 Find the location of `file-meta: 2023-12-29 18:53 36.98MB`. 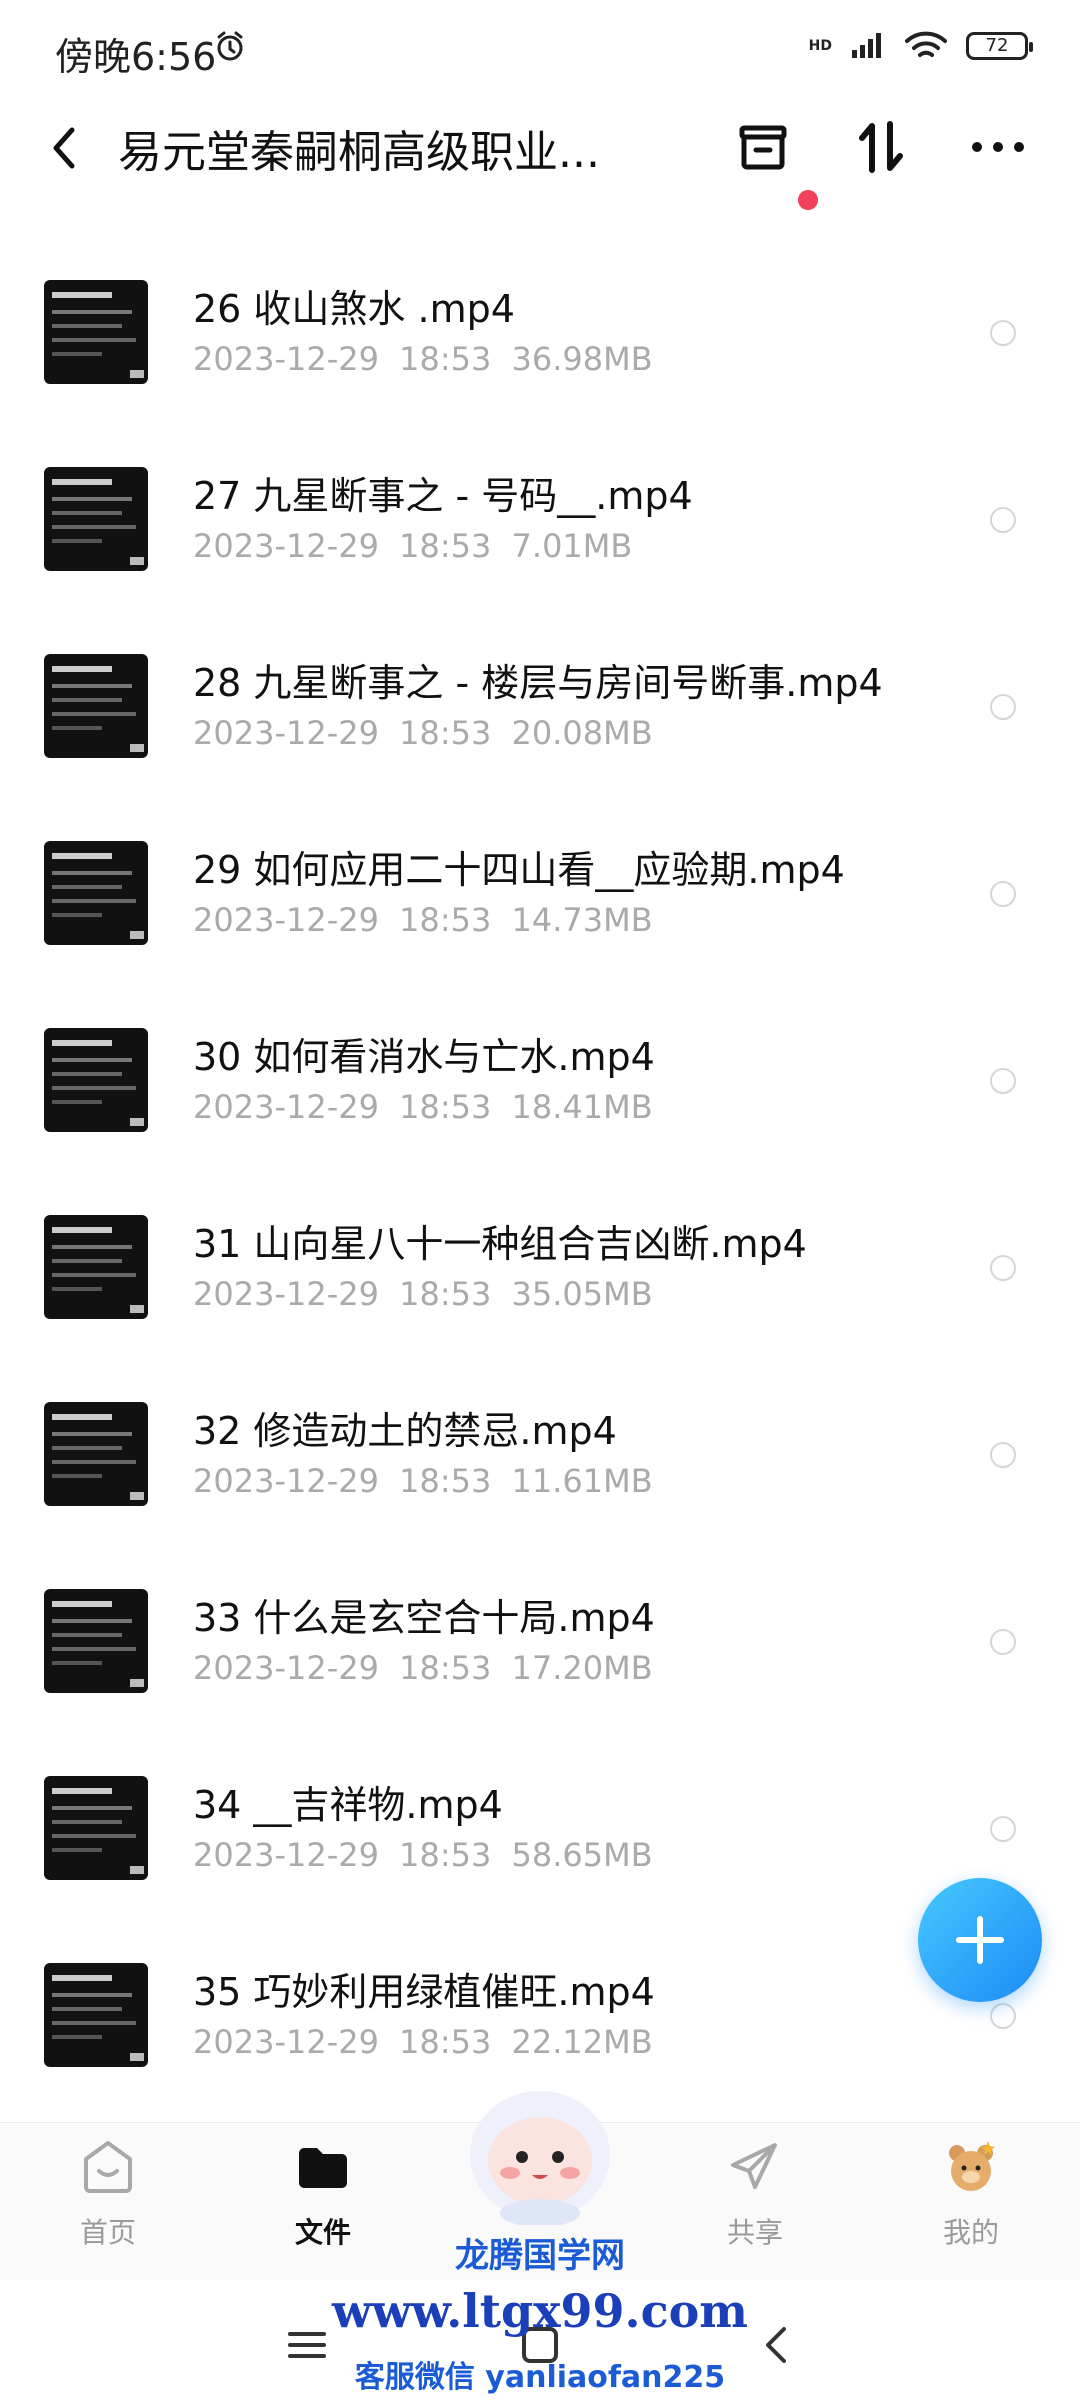

file-meta: 2023-12-29 18:53 36.98MB is located at coordinates (423, 359).